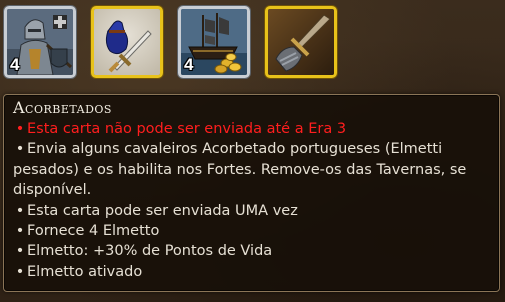 Image resolution: width=505 pixels, height=302 pixels. I want to click on tooltip-line-text: Elmetto ativado, so click(85, 271).